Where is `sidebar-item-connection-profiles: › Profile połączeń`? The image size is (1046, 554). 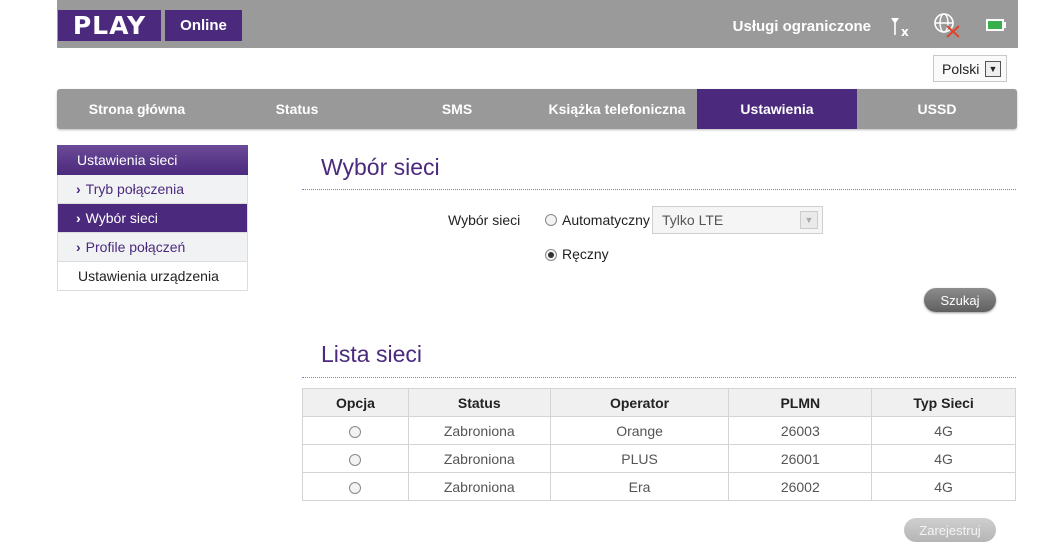 sidebar-item-connection-profiles: › Profile połączeń is located at coordinates (152, 247).